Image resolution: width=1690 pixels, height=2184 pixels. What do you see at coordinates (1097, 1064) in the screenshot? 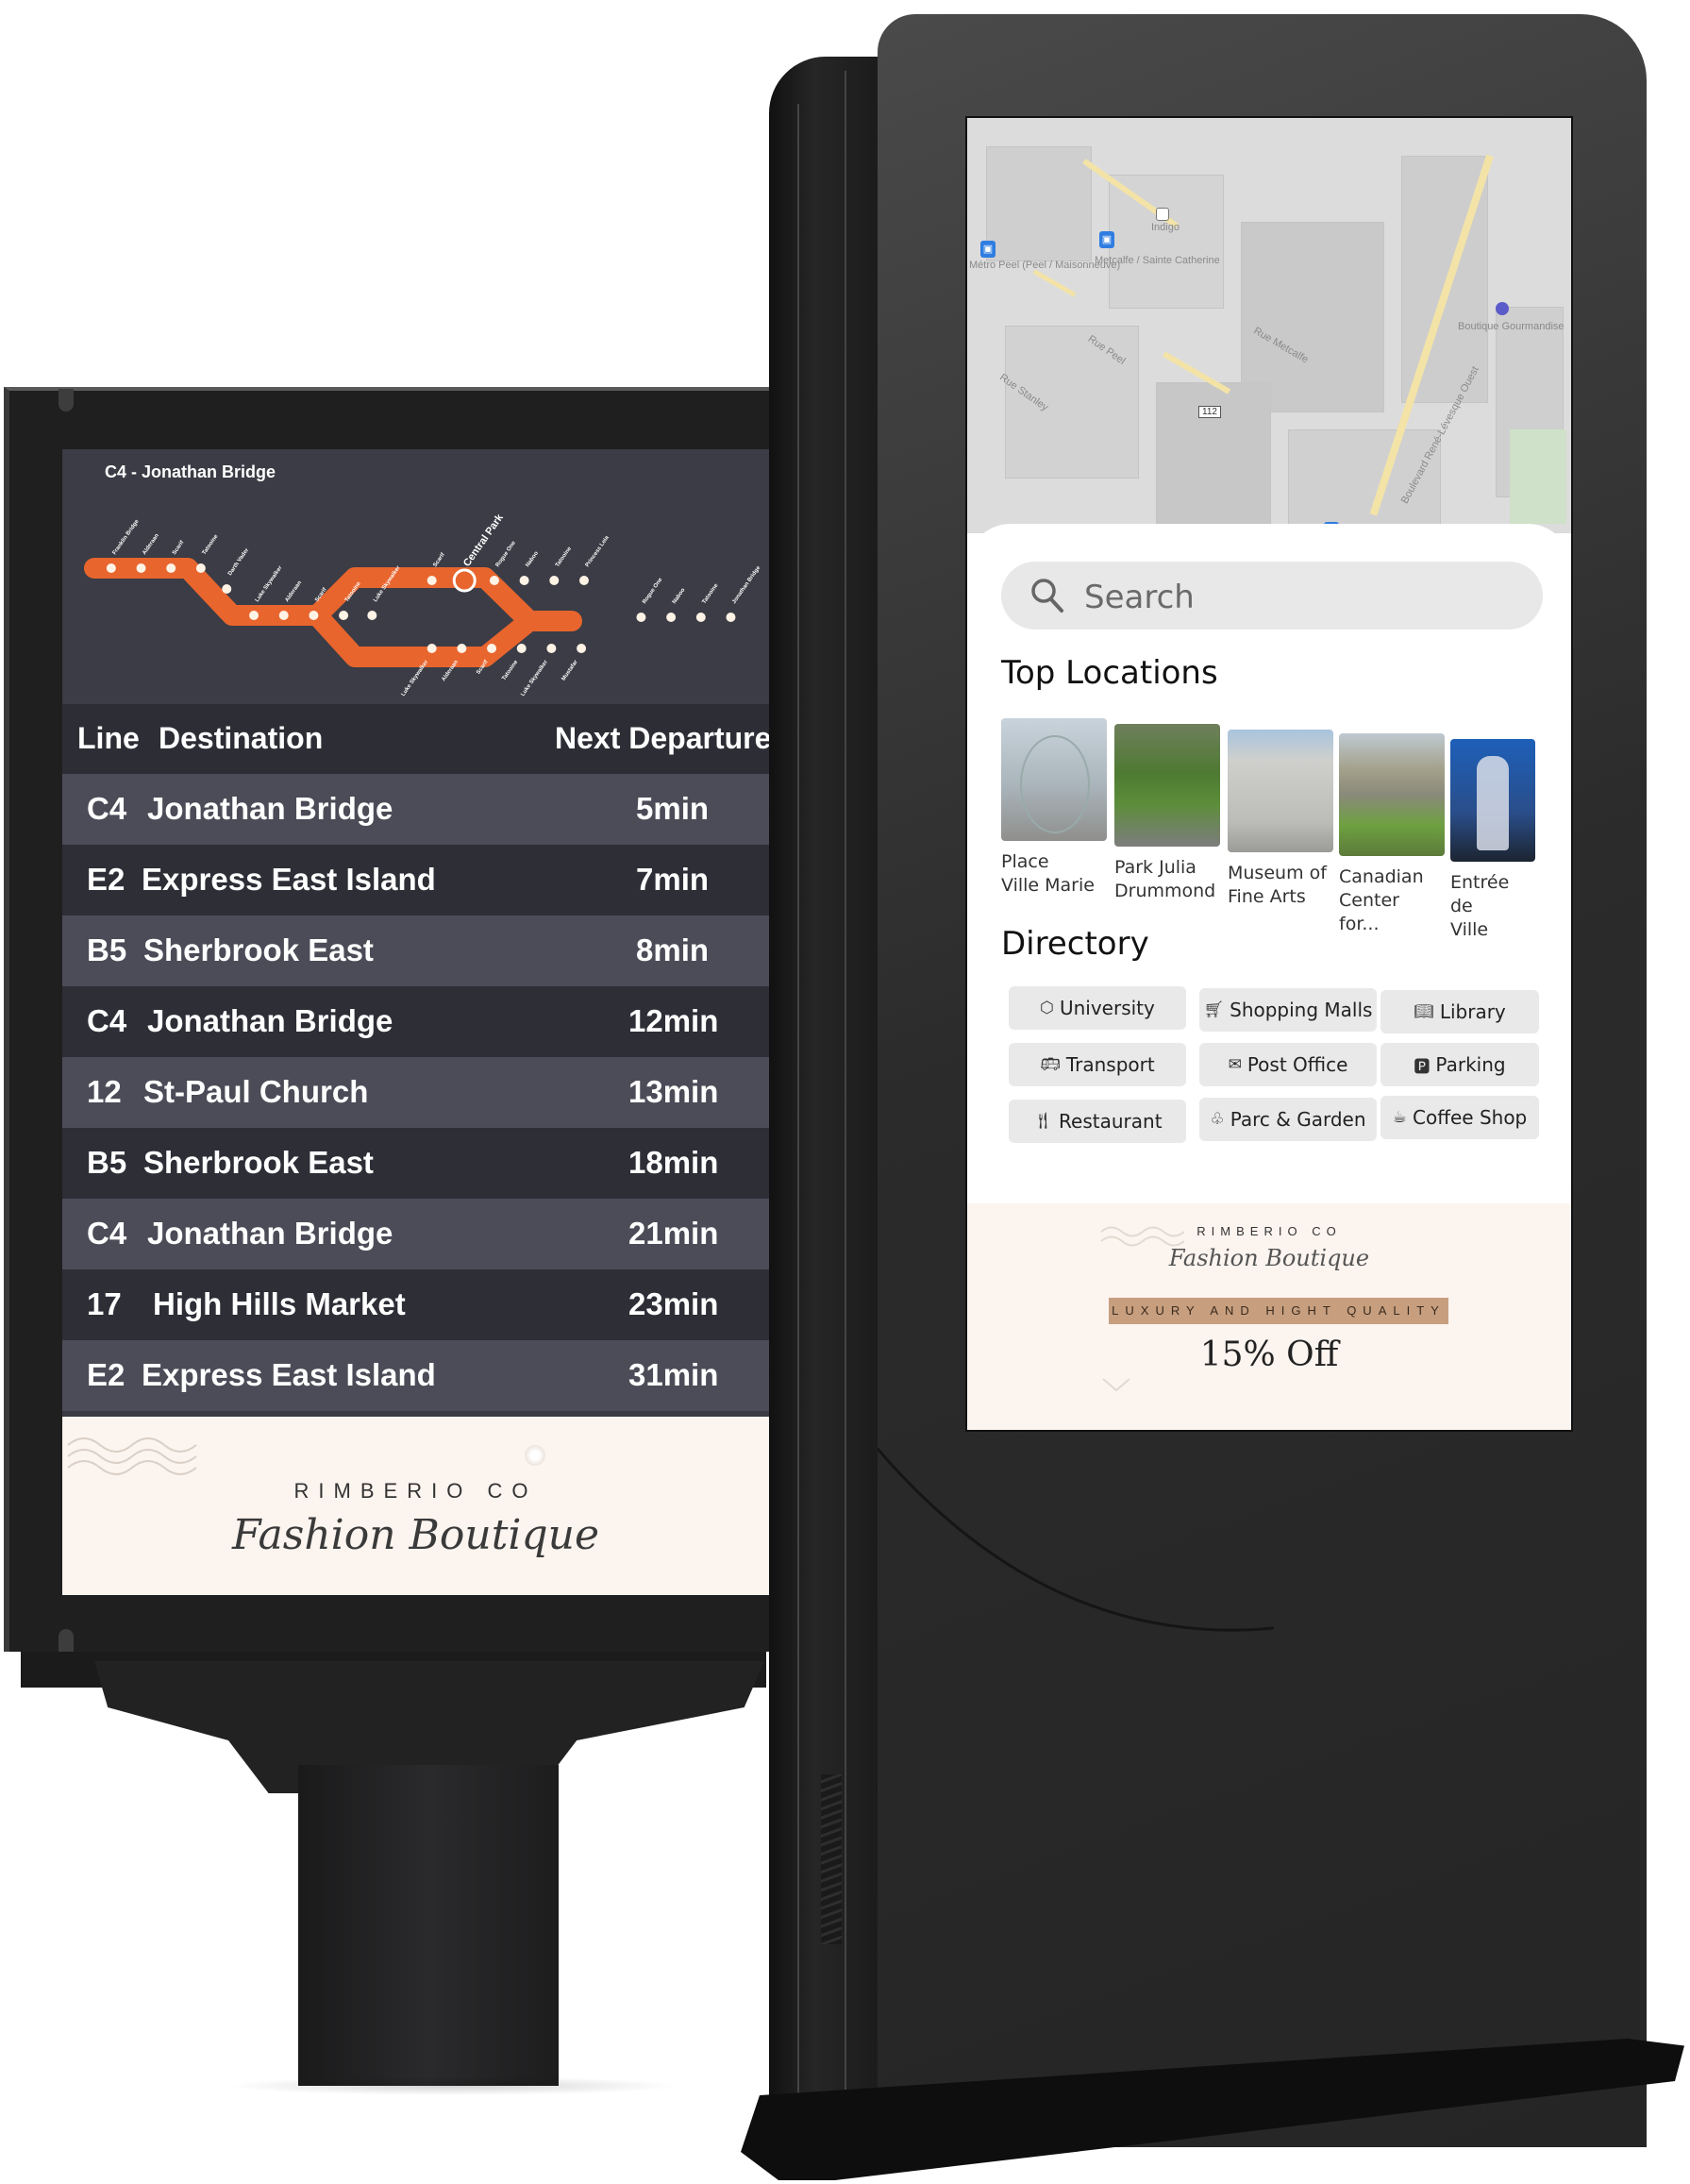
I see `directory-transport-button: 🚌︎ Transport` at bounding box center [1097, 1064].